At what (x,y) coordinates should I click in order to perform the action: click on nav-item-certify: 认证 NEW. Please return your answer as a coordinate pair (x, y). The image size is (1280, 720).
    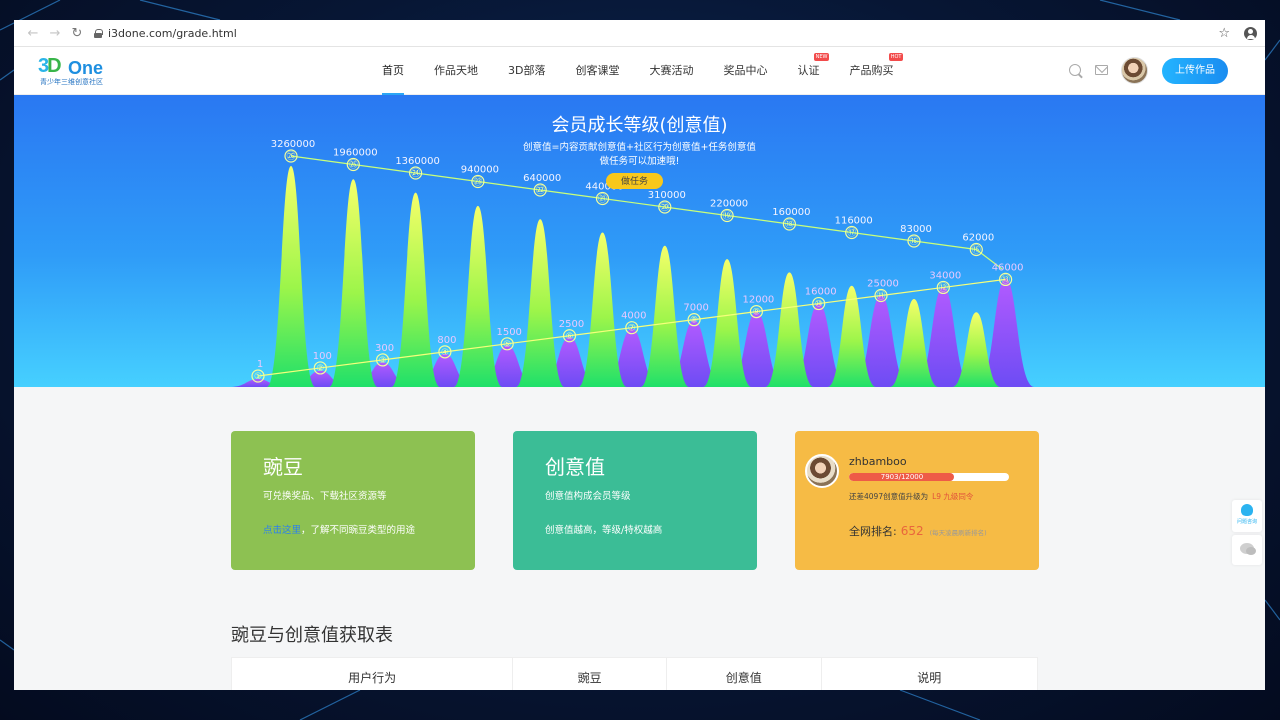
    Looking at the image, I should click on (813, 71).